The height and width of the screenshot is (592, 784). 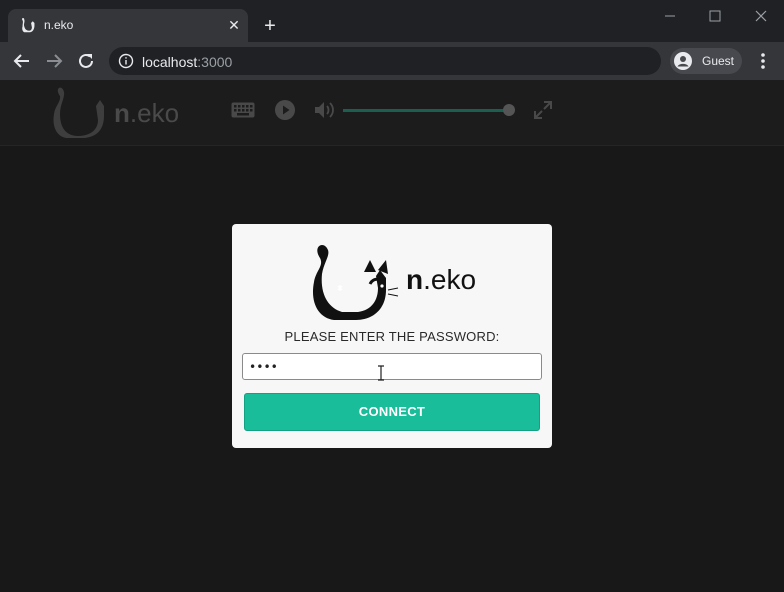 What do you see at coordinates (154, 113) in the screenshot?
I see `brand-rest: .eko` at bounding box center [154, 113].